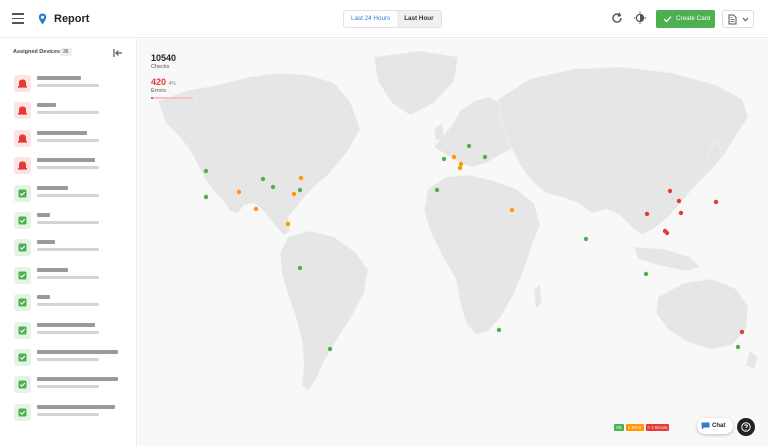  Describe the element at coordinates (66, 52) in the screenshot. I see `device-count-badge: 36` at that location.